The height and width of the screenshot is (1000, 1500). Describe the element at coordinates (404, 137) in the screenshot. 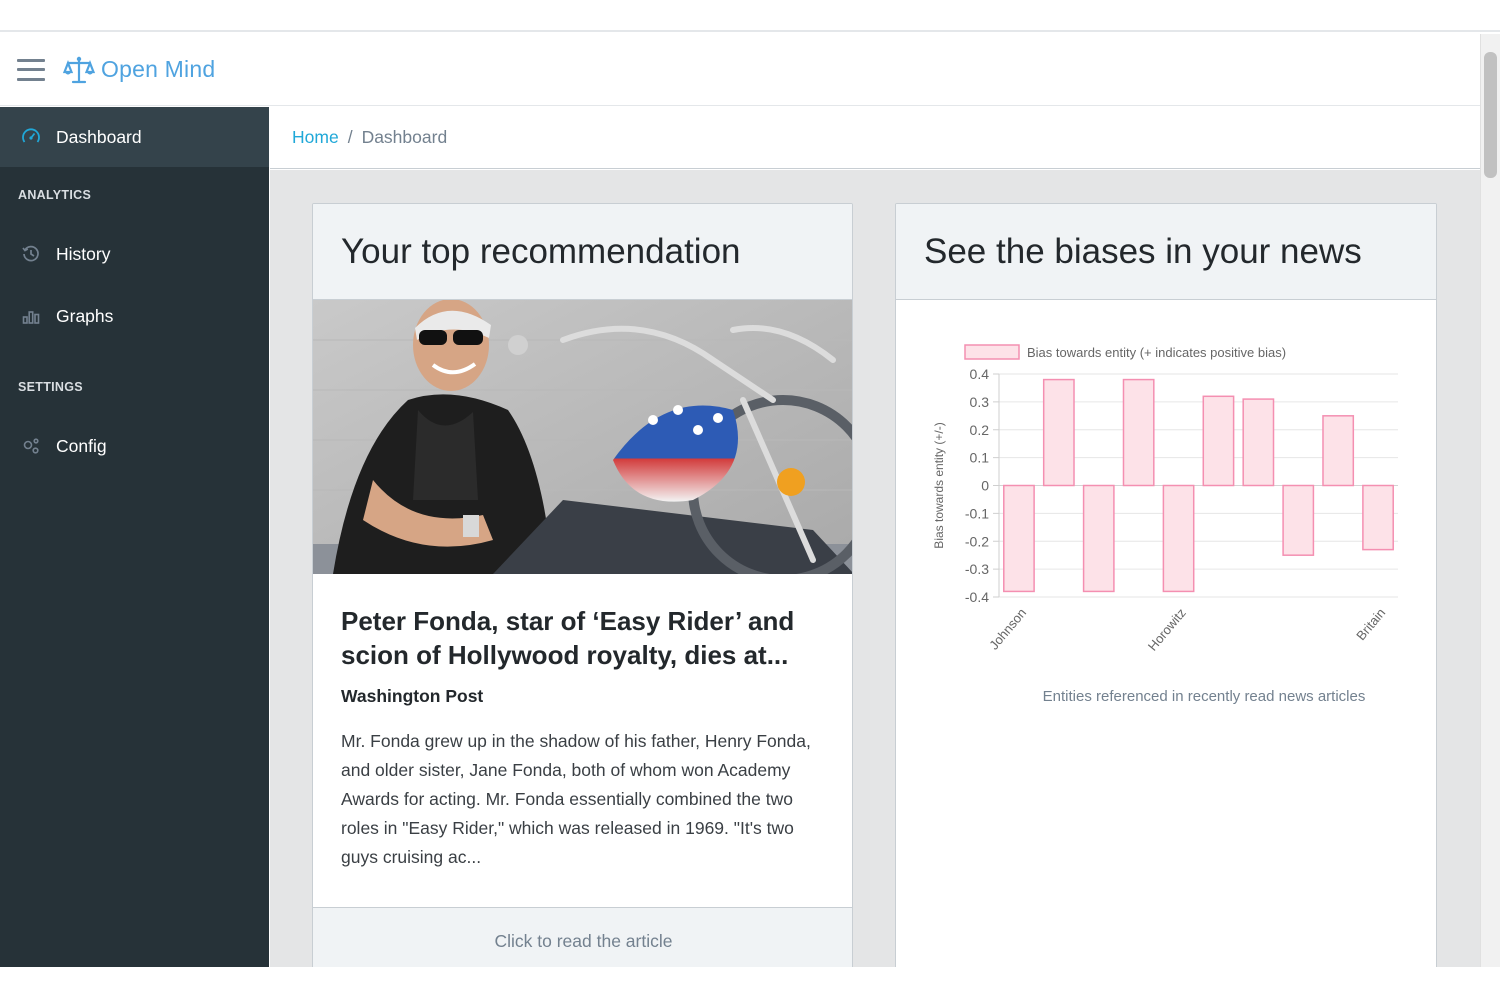

I see `breadcrumb-current: Dashboard` at that location.